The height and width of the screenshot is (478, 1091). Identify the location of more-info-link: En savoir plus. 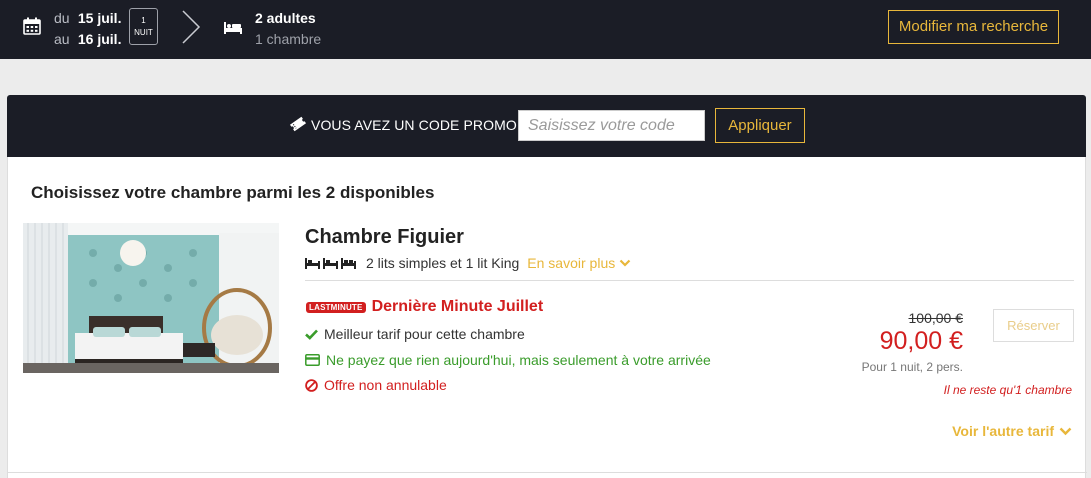
(579, 263).